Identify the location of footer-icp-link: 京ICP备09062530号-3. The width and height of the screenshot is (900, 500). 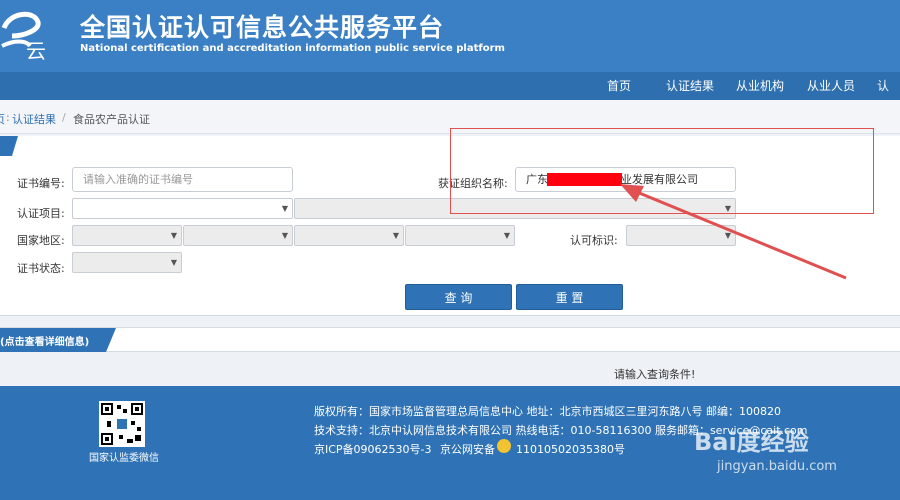
(373, 449).